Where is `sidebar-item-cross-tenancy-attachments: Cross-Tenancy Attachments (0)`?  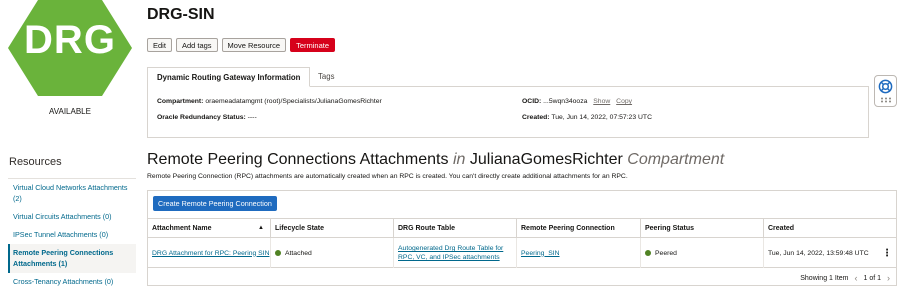 sidebar-item-cross-tenancy-attachments: Cross-Tenancy Attachments (0) is located at coordinates (72, 282).